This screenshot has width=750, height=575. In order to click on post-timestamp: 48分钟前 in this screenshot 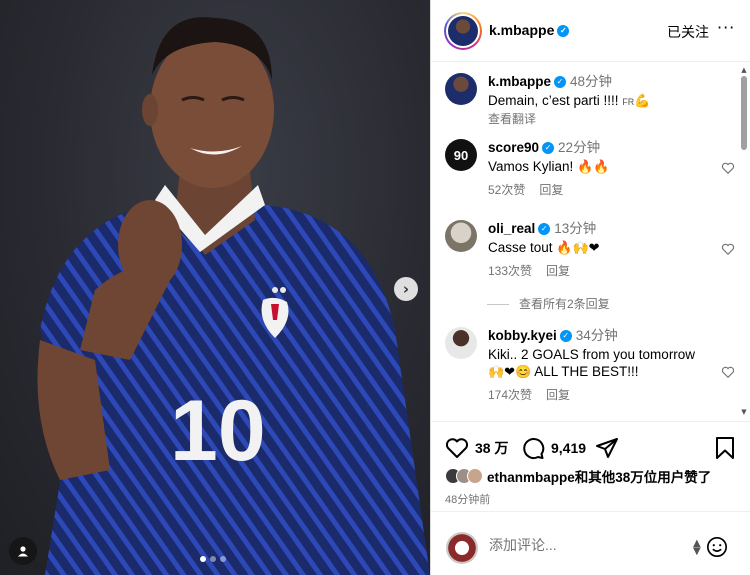, I will do `click(467, 499)`.